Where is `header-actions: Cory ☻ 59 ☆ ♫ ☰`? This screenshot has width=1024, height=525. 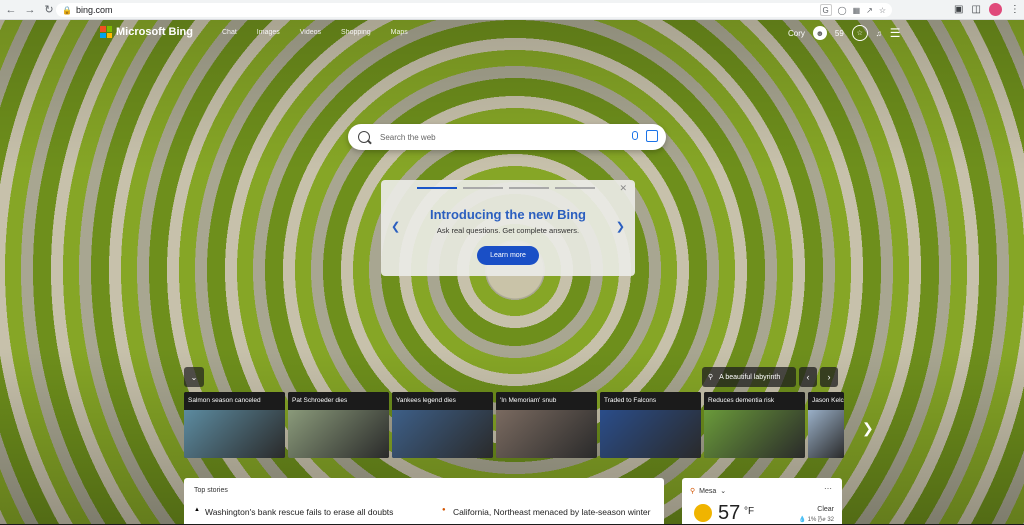
header-actions: Cory ☻ 59 ☆ ♫ ☰ is located at coordinates (844, 33).